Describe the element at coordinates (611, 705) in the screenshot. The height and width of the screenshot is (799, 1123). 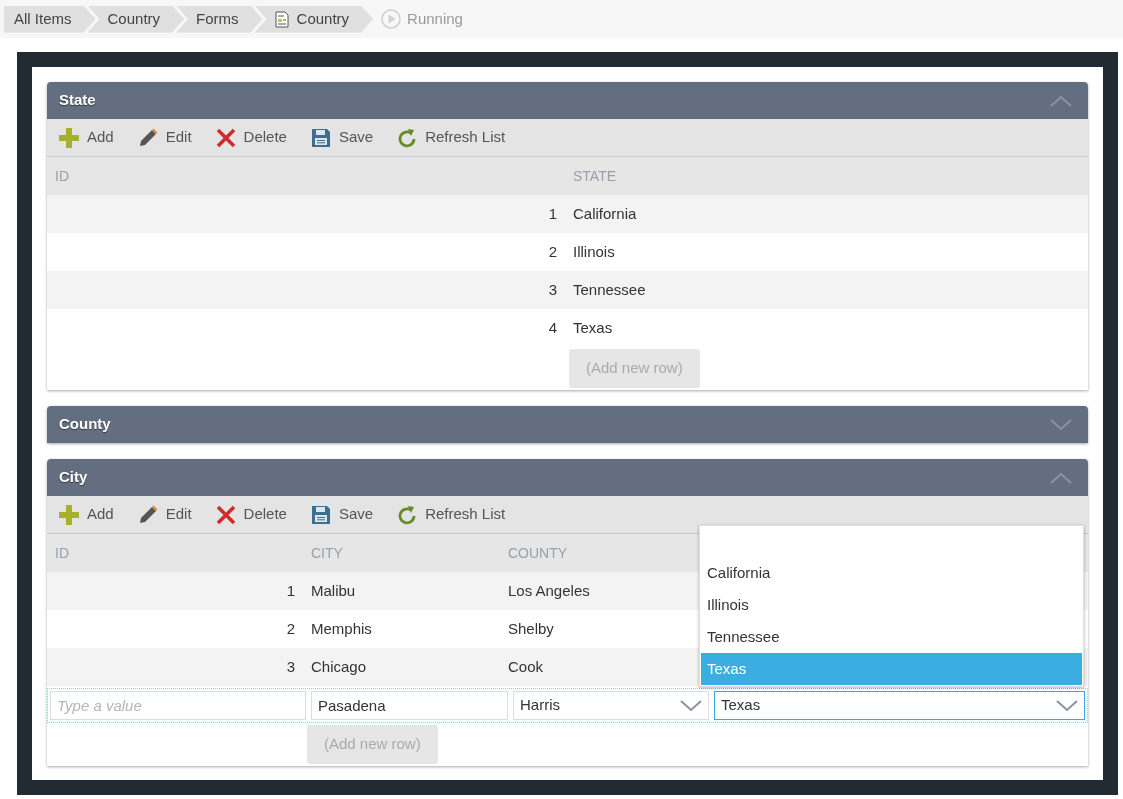
I see `dropdown-field: Harris` at that location.